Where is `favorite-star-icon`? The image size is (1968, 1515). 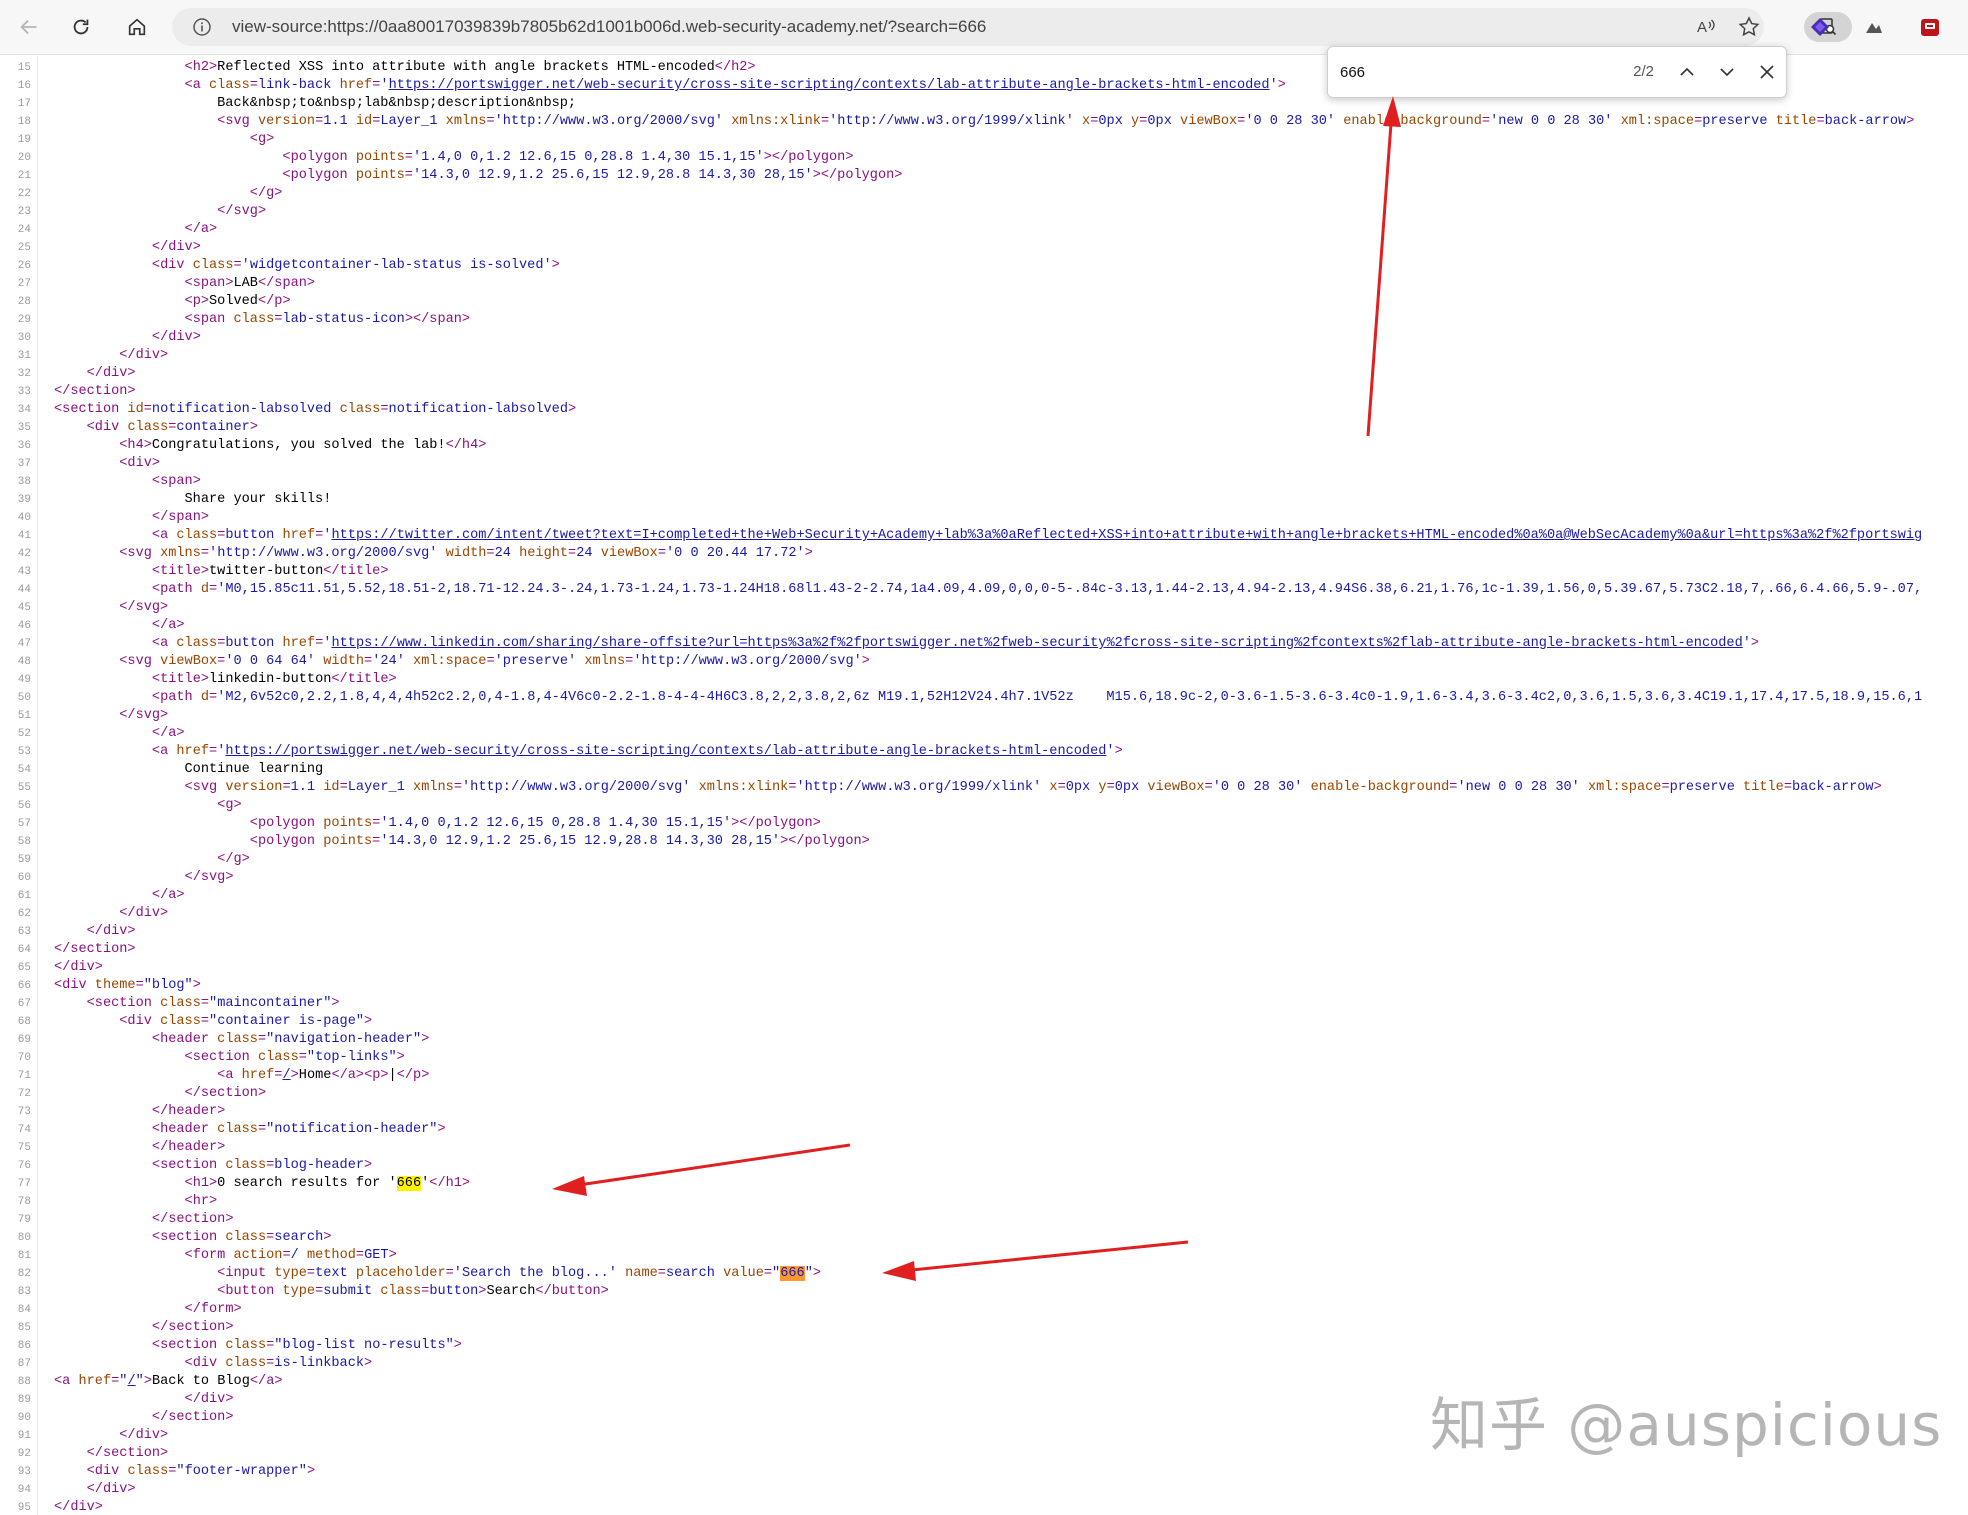
favorite-star-icon is located at coordinates (1749, 27).